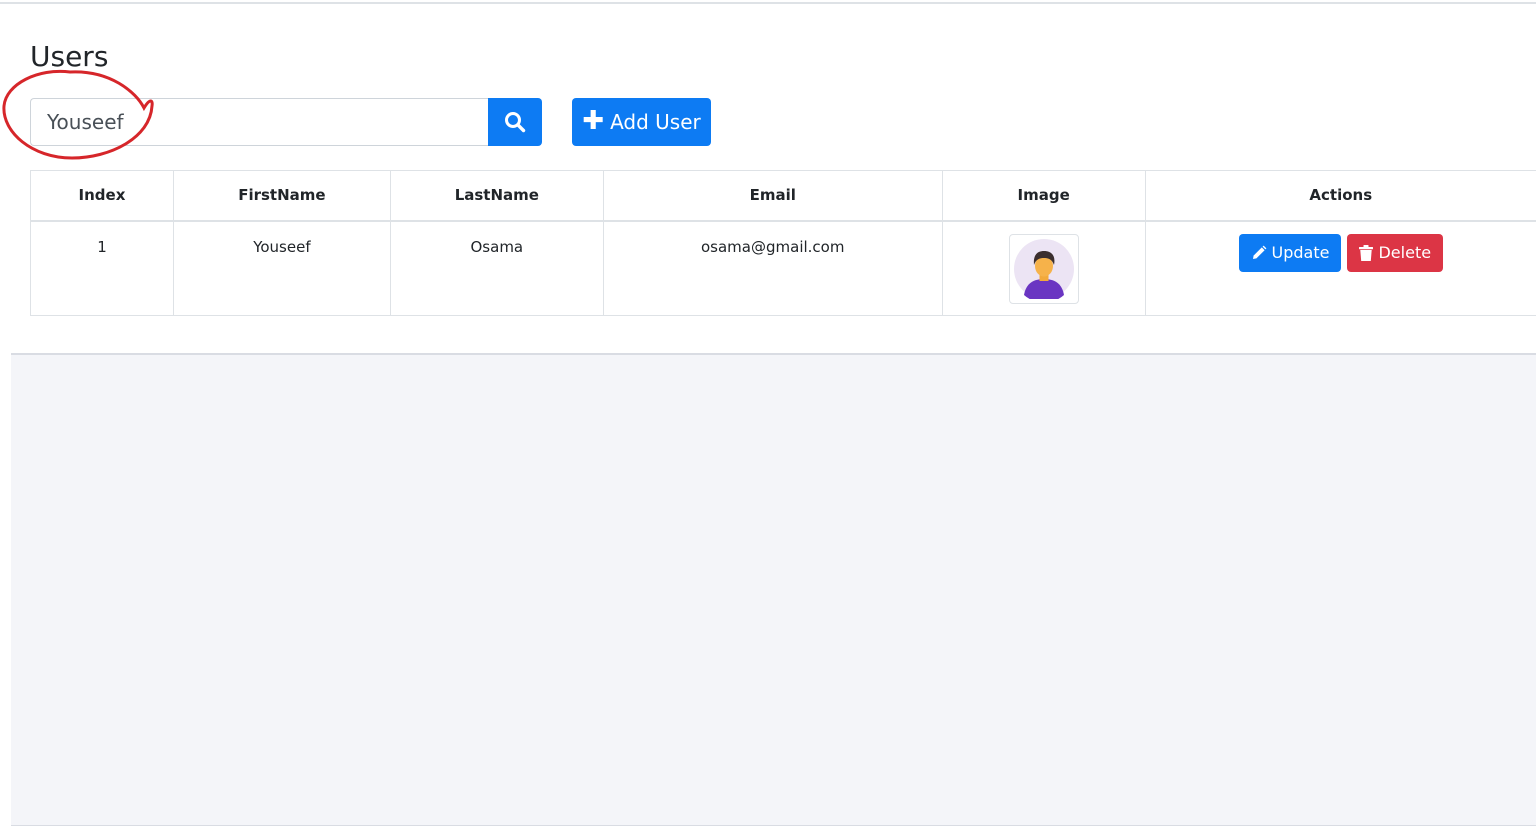 This screenshot has height=829, width=1536. I want to click on column-header-image: Image, so click(1043, 196).